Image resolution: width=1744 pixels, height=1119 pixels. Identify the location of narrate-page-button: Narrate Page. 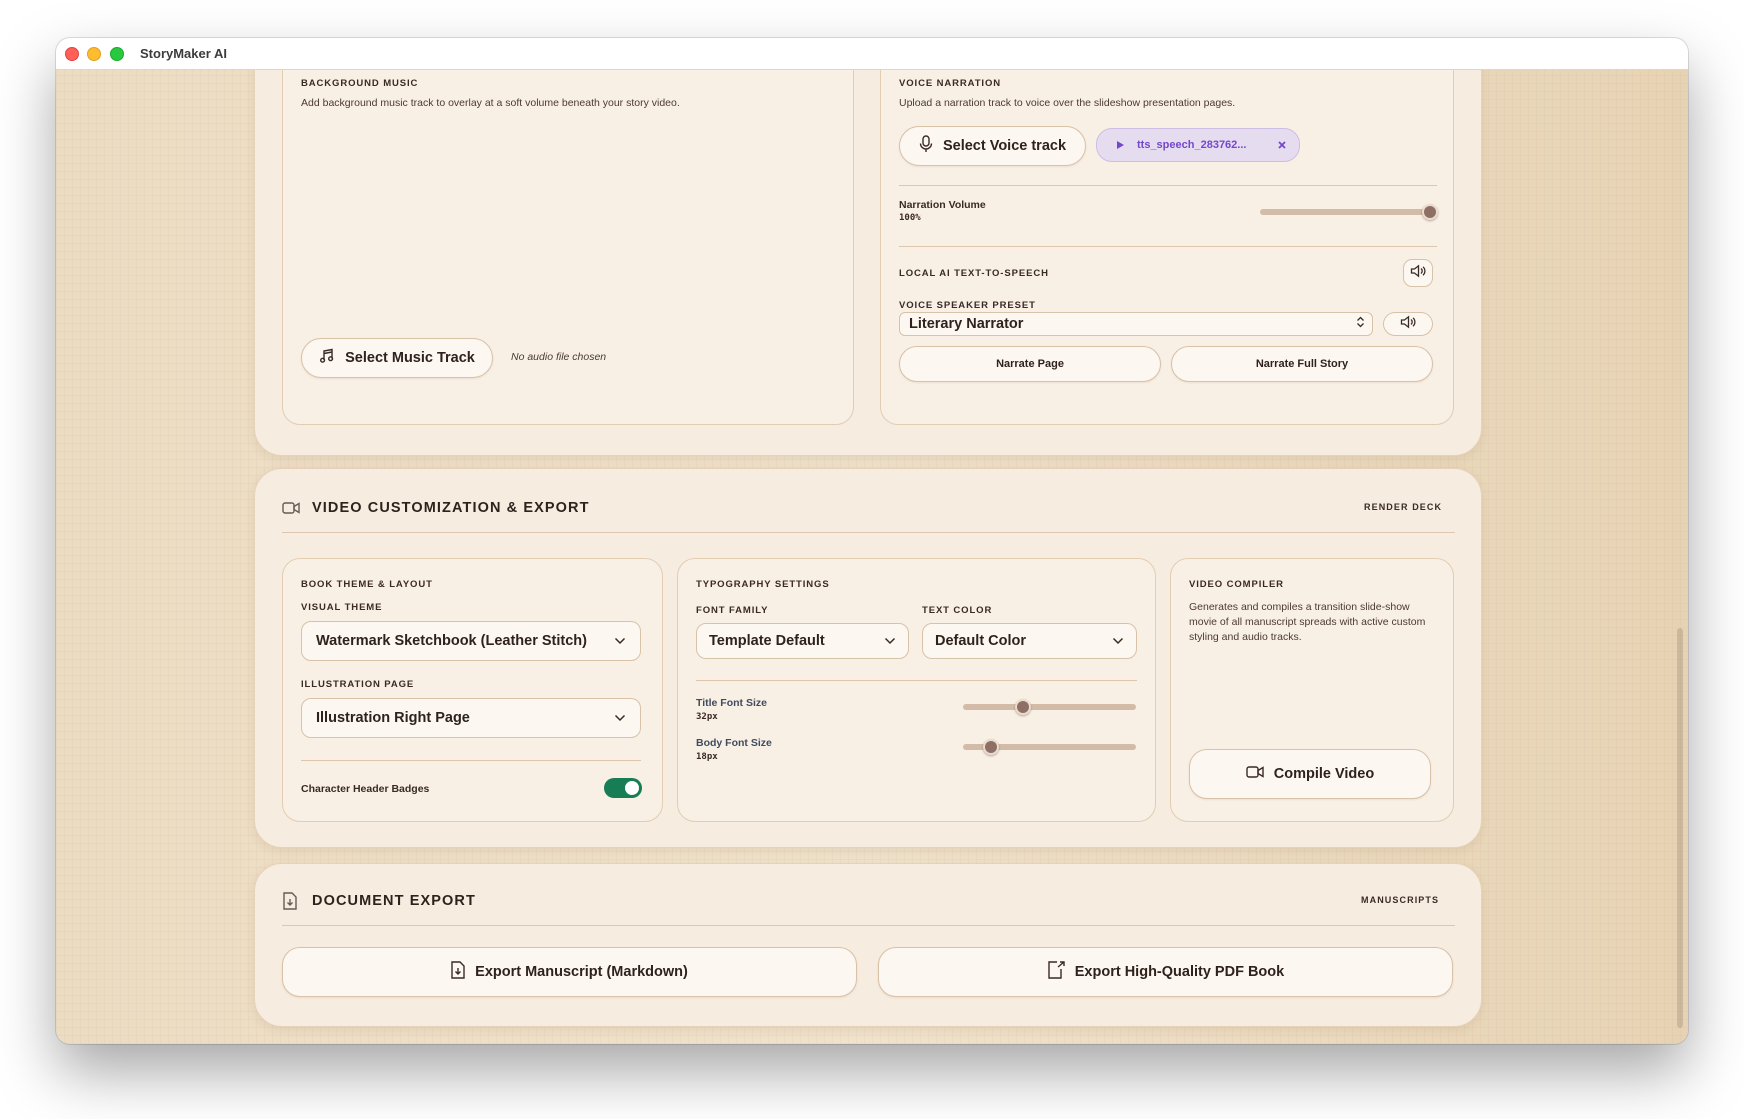
(1030, 364).